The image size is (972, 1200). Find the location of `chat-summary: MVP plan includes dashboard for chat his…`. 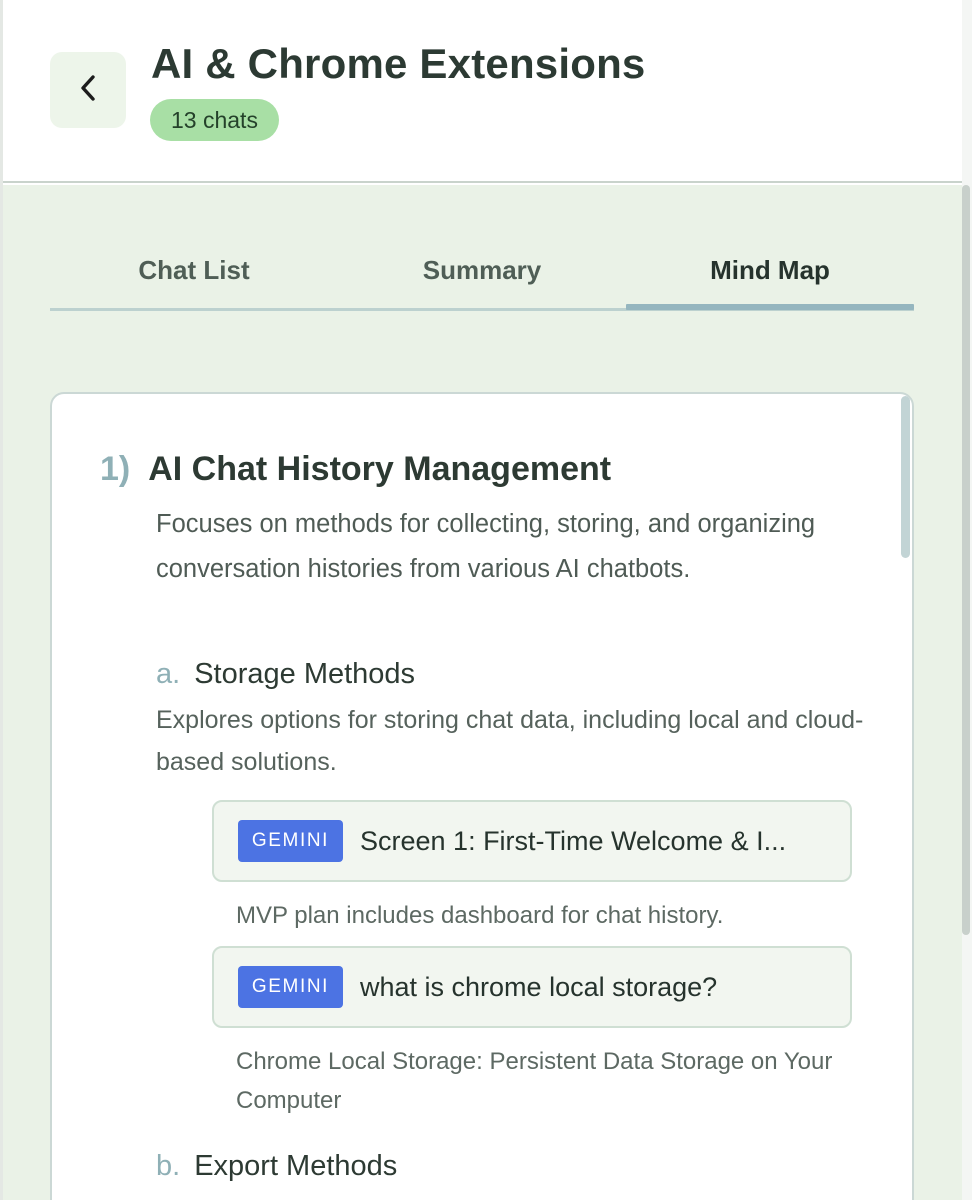

chat-summary: MVP plan includes dashboard for chat his… is located at coordinates (480, 915).